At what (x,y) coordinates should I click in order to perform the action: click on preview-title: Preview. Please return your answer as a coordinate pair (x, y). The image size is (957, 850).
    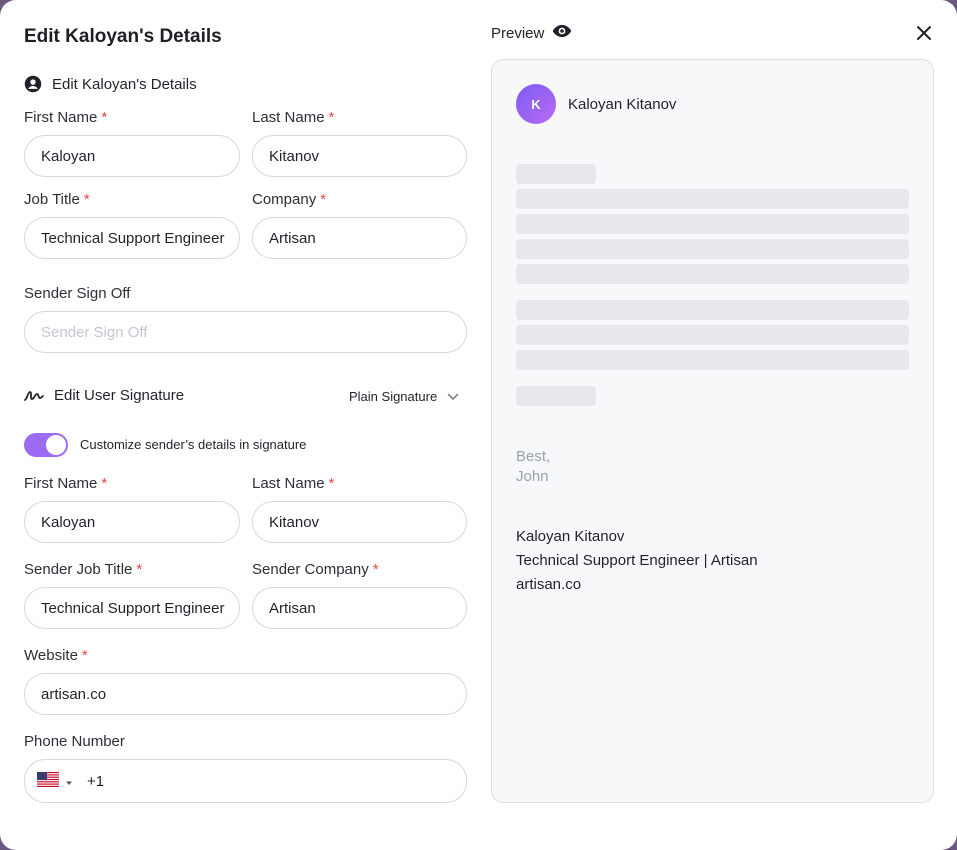
    Looking at the image, I should click on (518, 33).